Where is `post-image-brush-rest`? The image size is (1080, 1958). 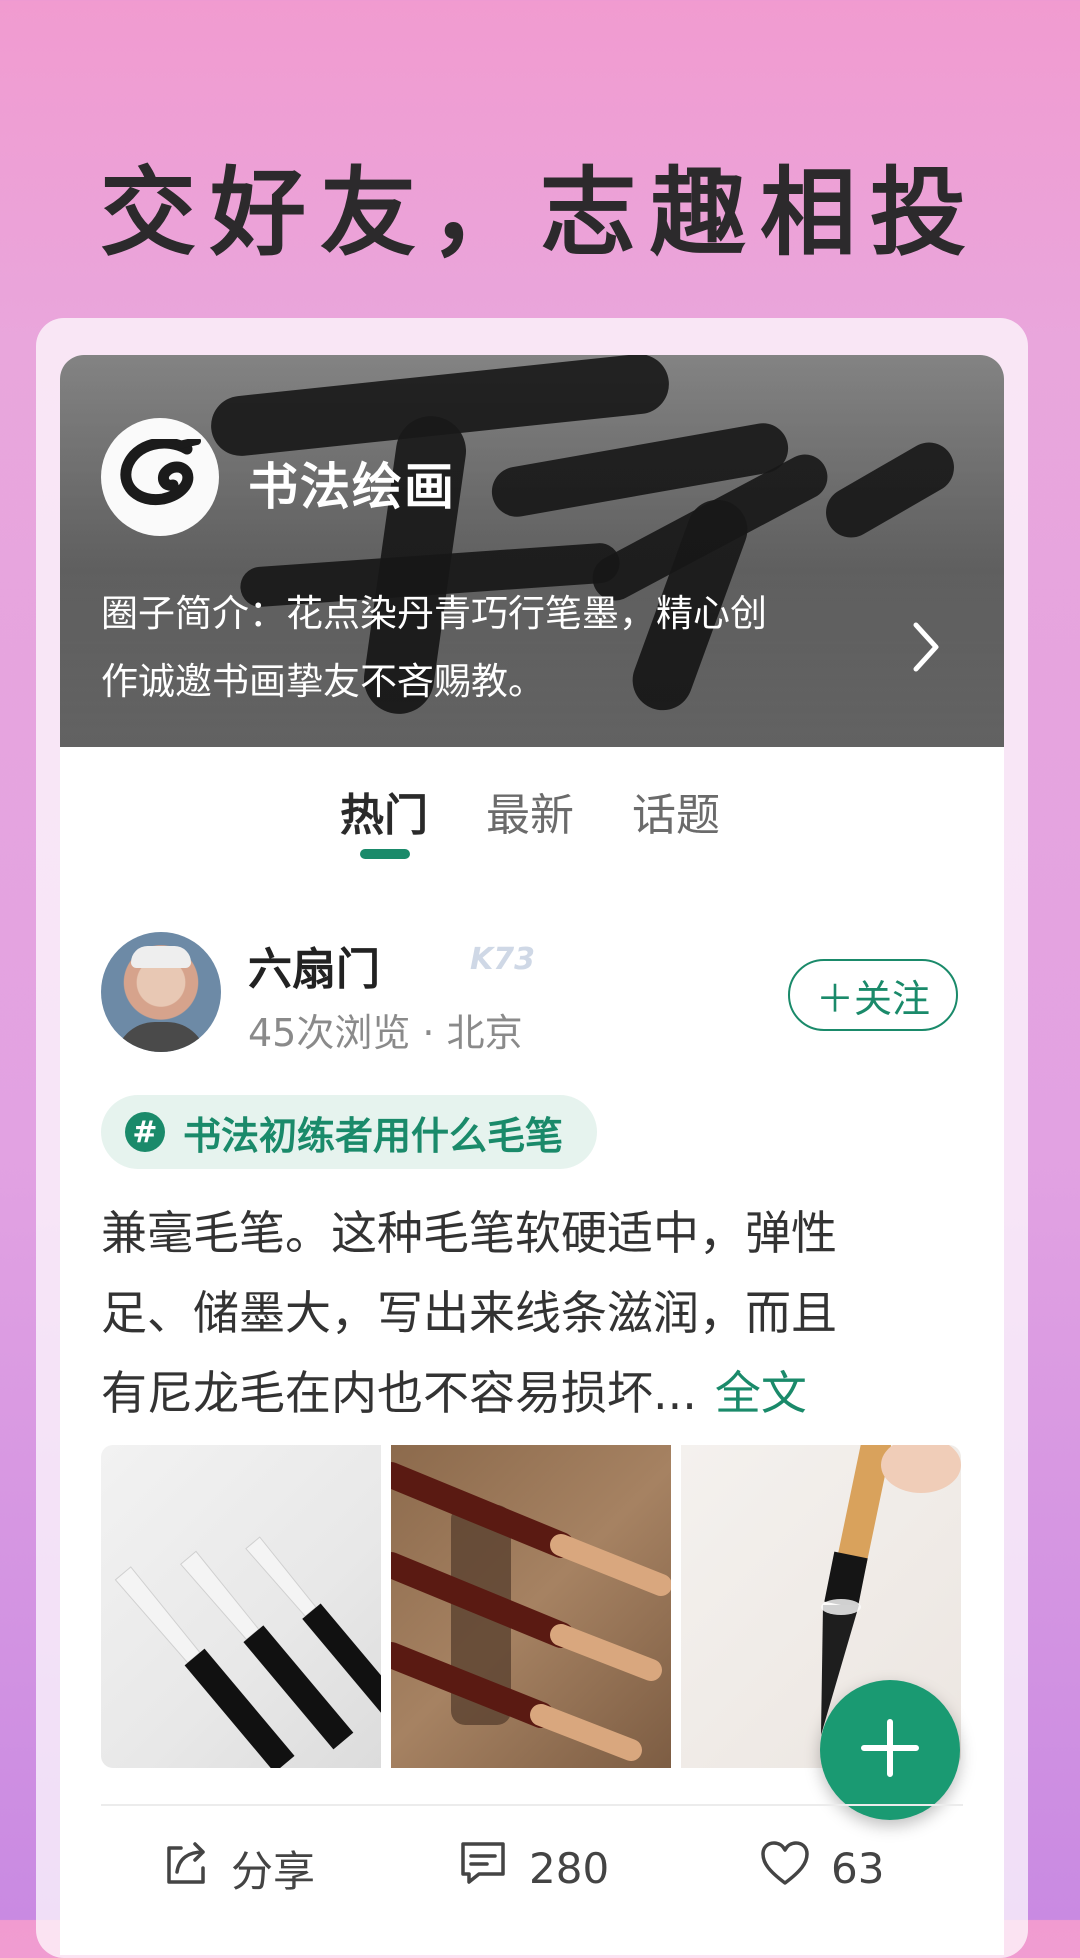
post-image-brush-rest is located at coordinates (531, 1606).